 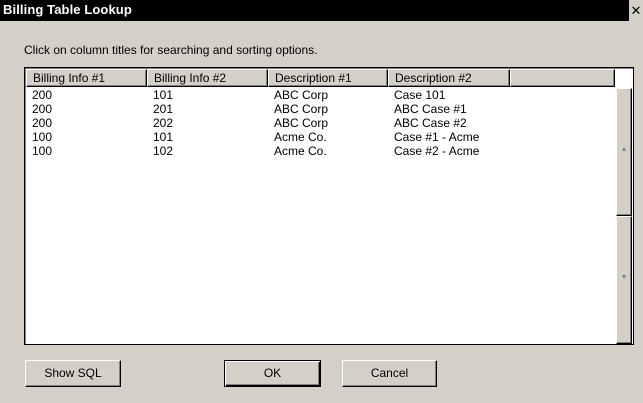 I want to click on scroll-up-arrow-icon: ▲, so click(x=624, y=152).